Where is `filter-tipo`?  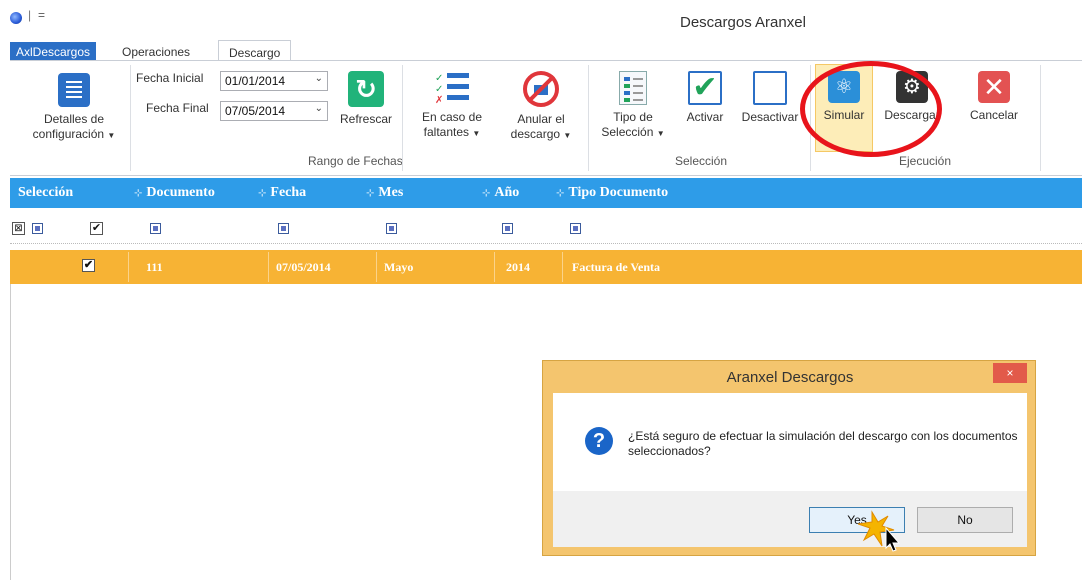 filter-tipo is located at coordinates (575, 228).